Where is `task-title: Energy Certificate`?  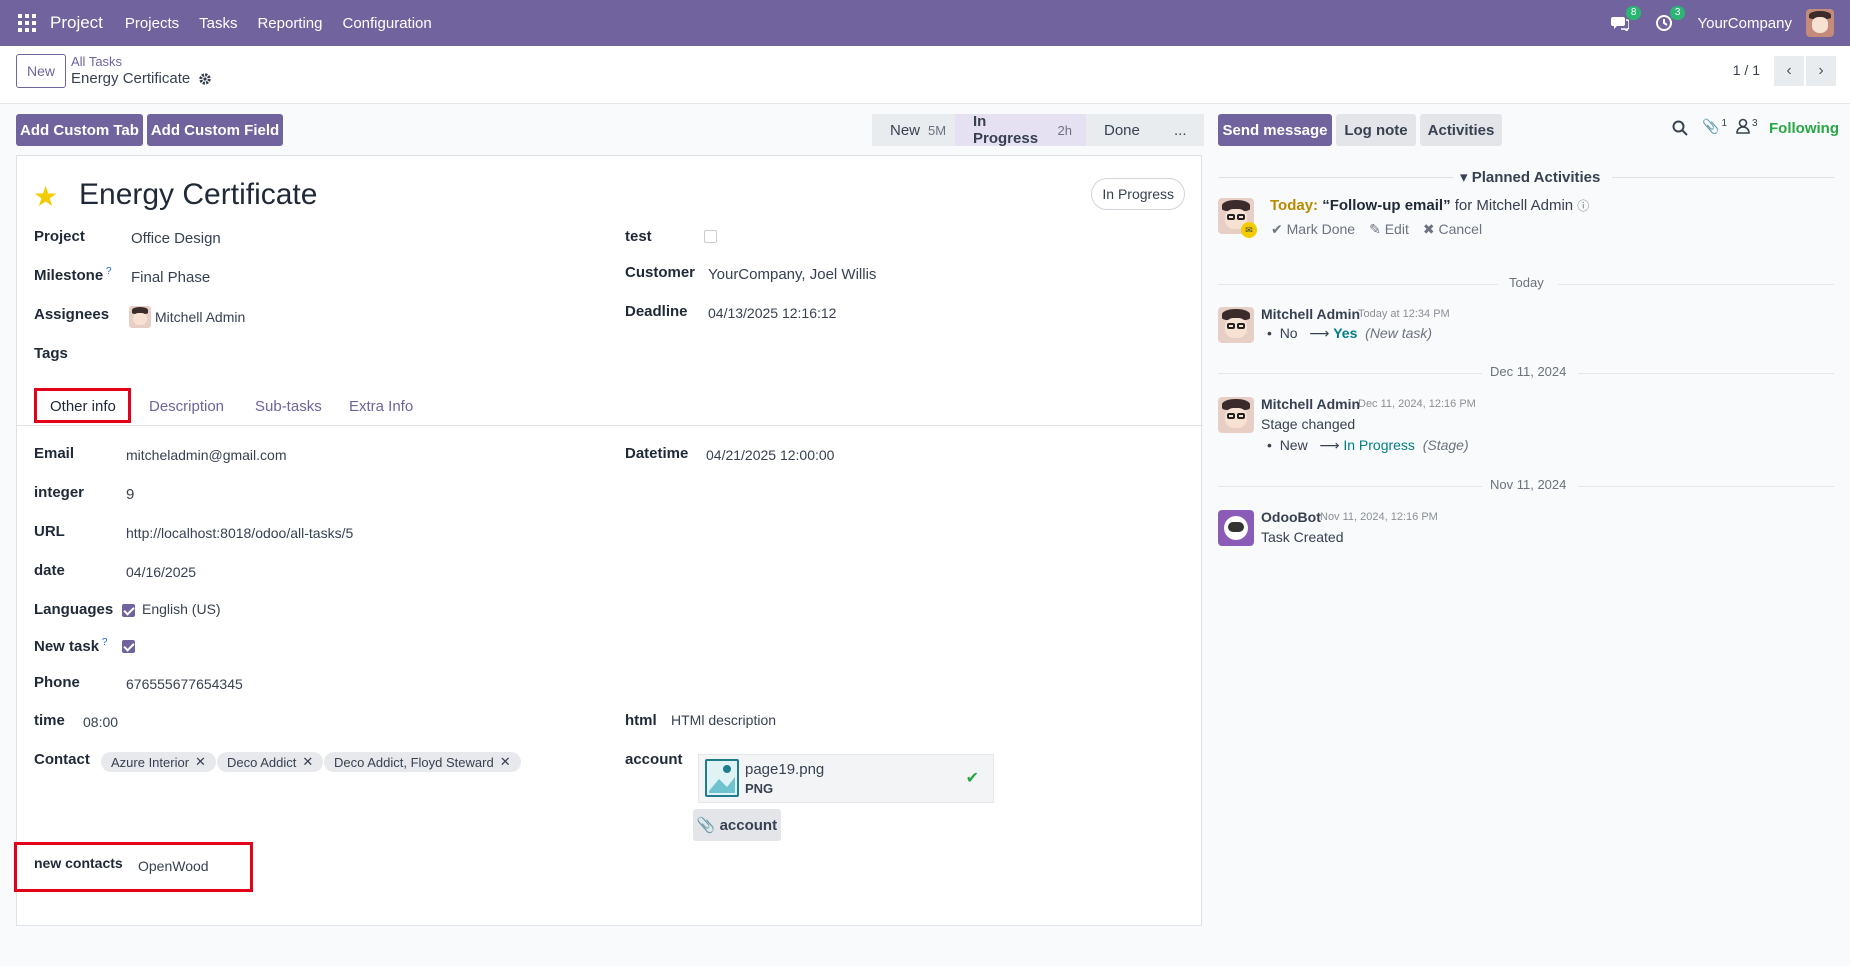
task-title: Energy Certificate is located at coordinates (198, 195).